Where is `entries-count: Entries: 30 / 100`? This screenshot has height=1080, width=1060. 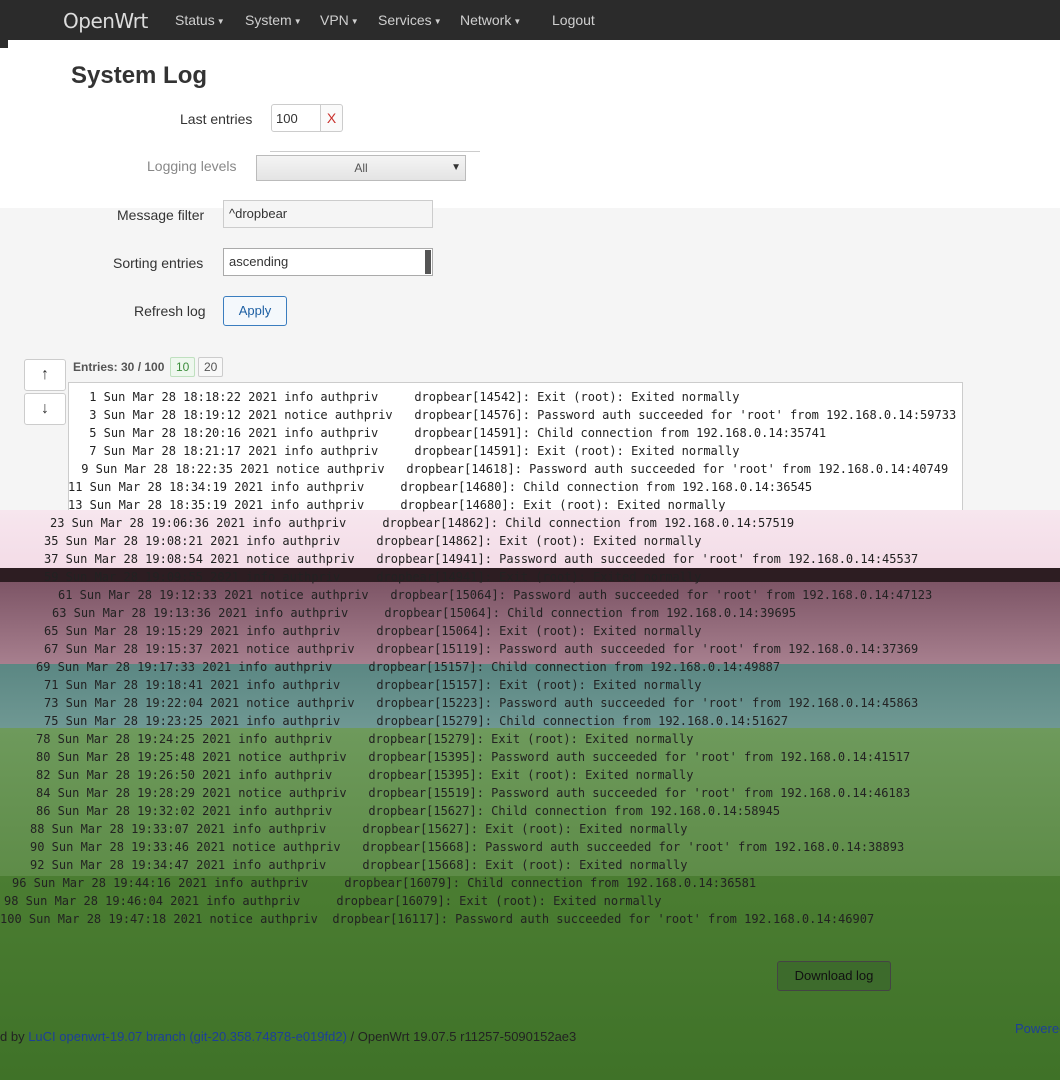 entries-count: Entries: 30 / 100 is located at coordinates (119, 367).